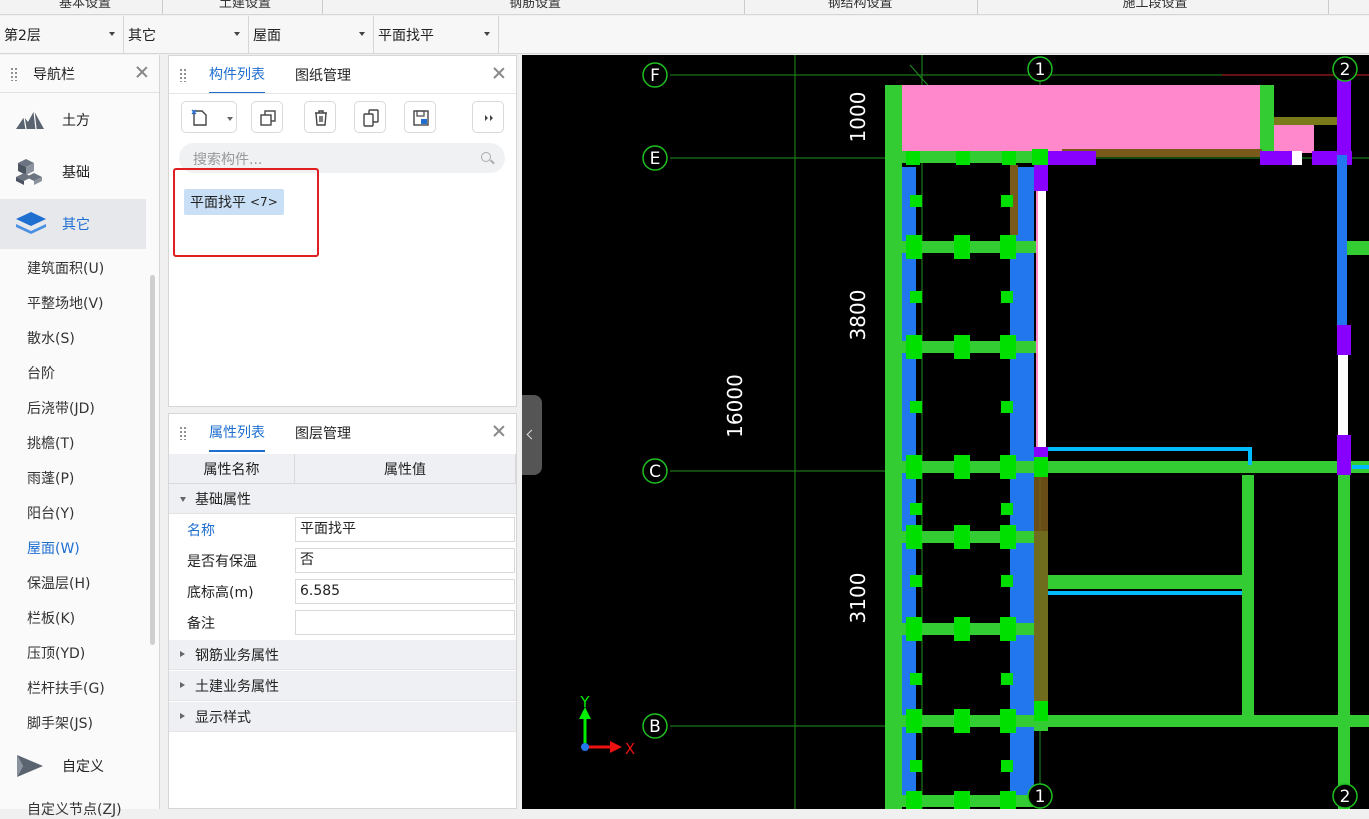  Describe the element at coordinates (186, 35) in the screenshot. I see `category-select: 其它` at that location.